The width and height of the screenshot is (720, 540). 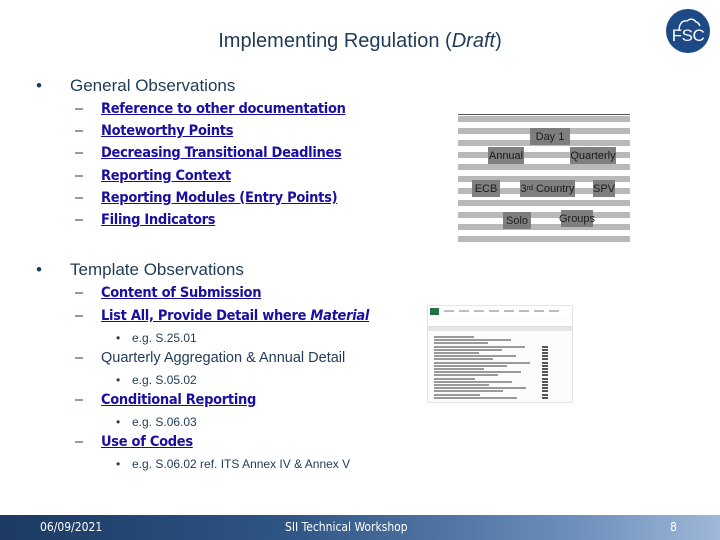 I want to click on example-item: • e.g. S.05.02, so click(x=156, y=380).